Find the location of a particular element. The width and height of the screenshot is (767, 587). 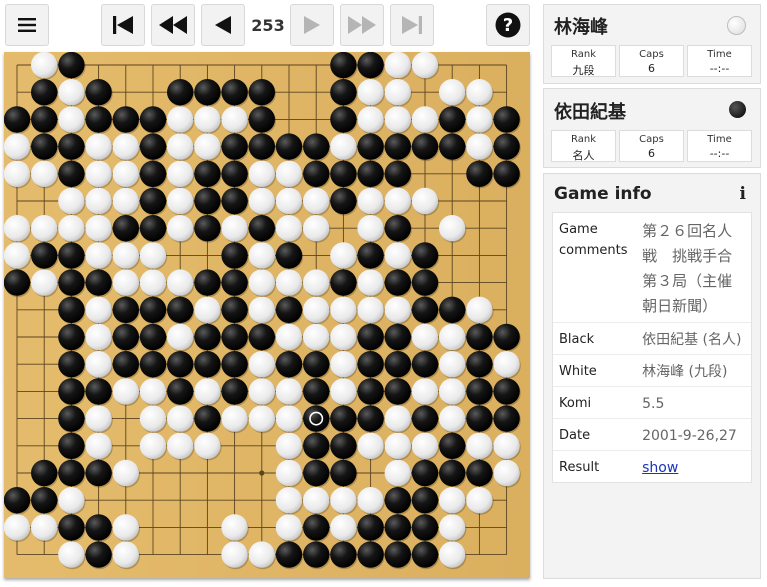

info-key: Result is located at coordinates (579, 467).